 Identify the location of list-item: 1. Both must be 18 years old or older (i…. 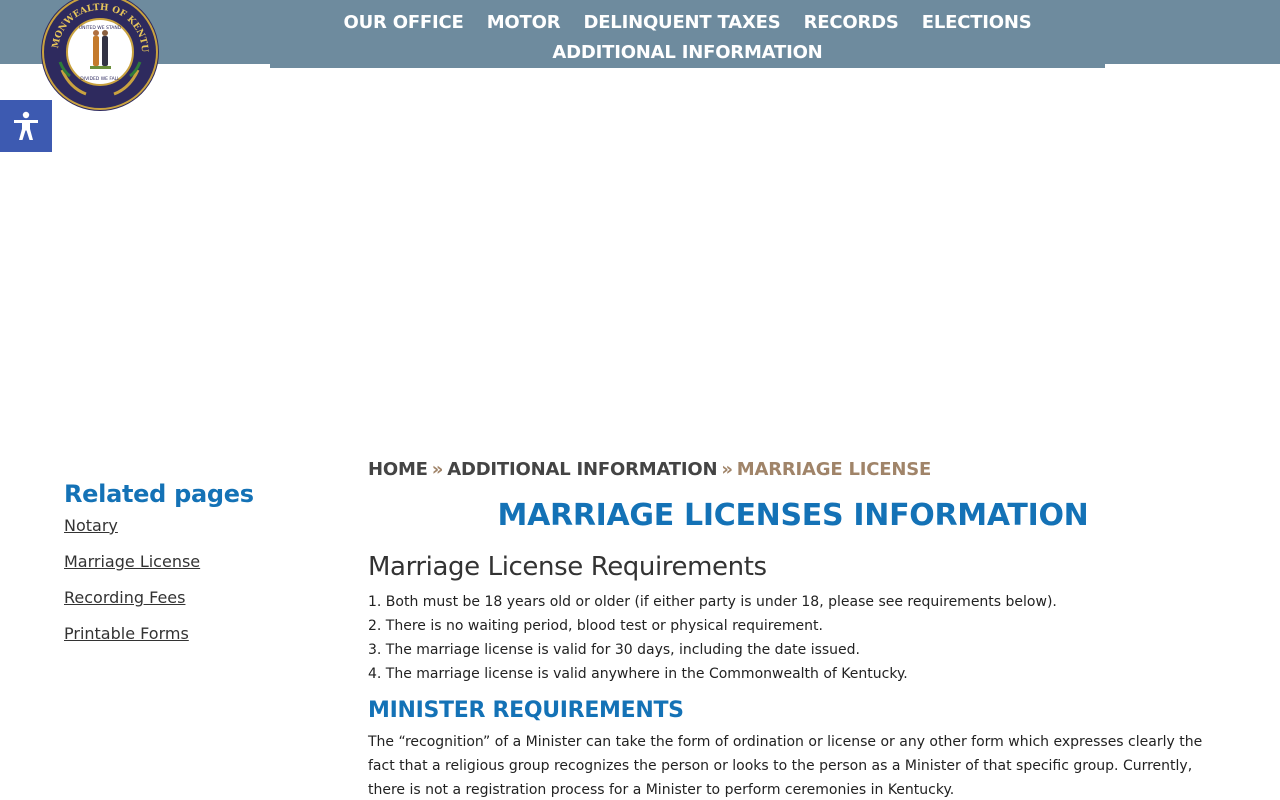
(712, 602).